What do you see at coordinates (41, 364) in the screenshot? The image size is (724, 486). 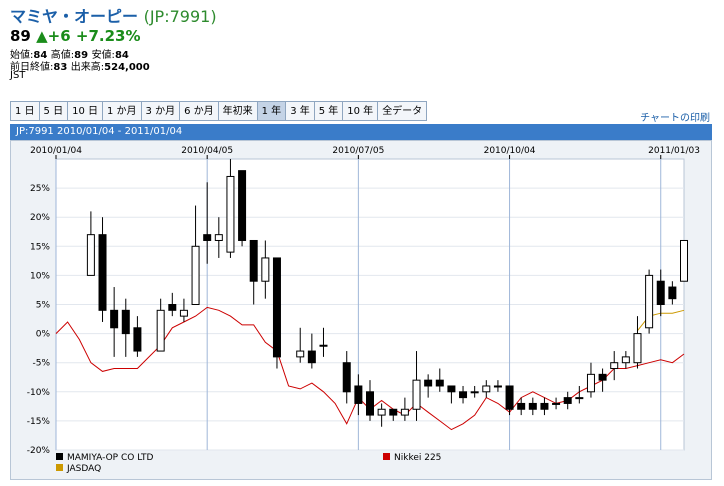 I see `y-tick-label: -5%` at bounding box center [41, 364].